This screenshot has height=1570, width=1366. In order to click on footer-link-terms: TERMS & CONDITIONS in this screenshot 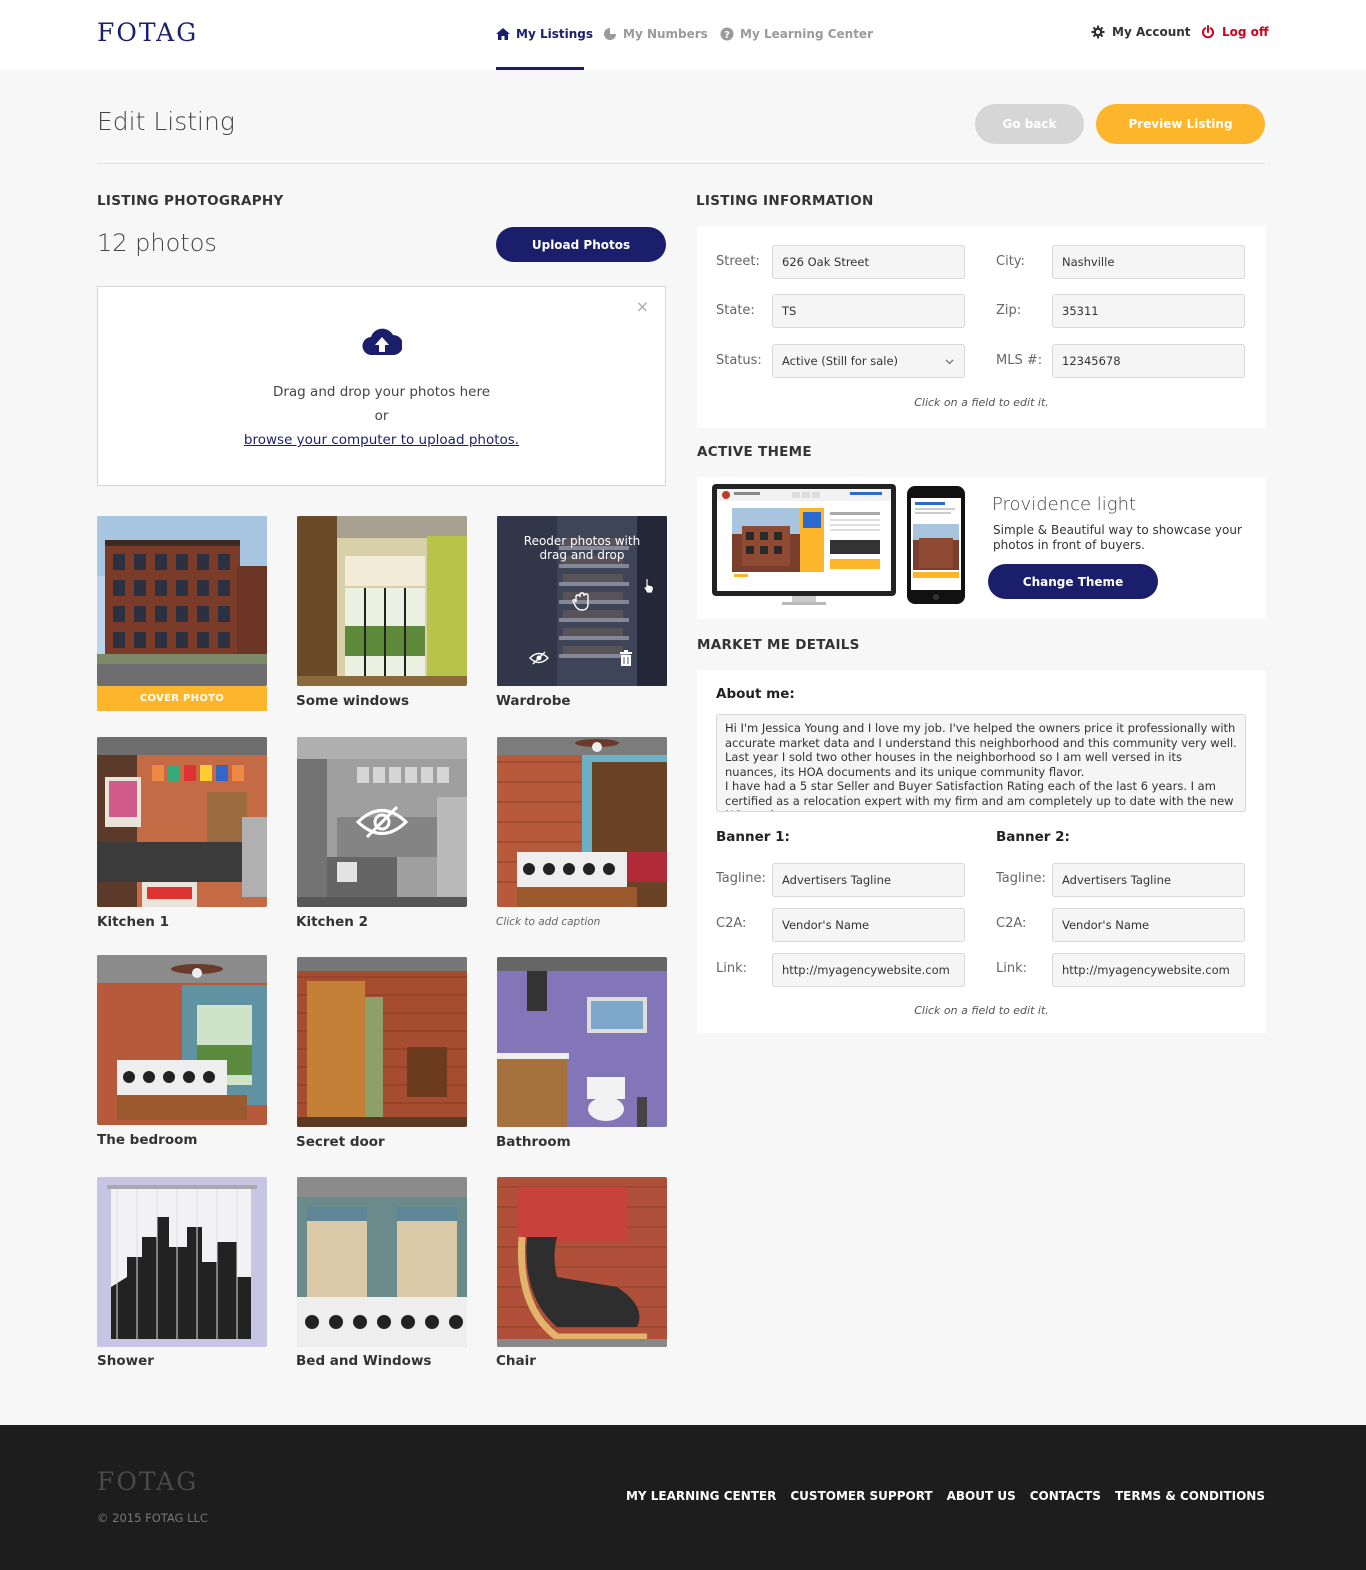, I will do `click(1190, 1496)`.